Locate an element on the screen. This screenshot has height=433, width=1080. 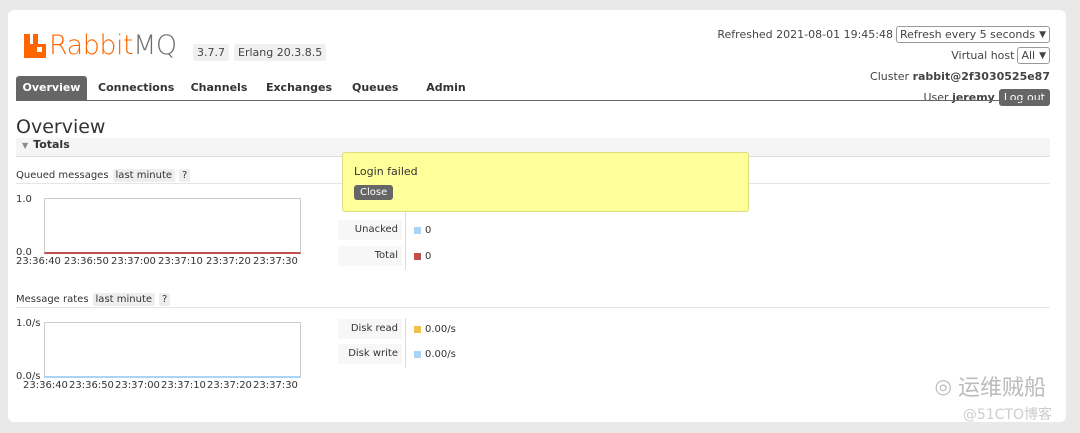
vhost-select: All ▼ is located at coordinates (1033, 55).